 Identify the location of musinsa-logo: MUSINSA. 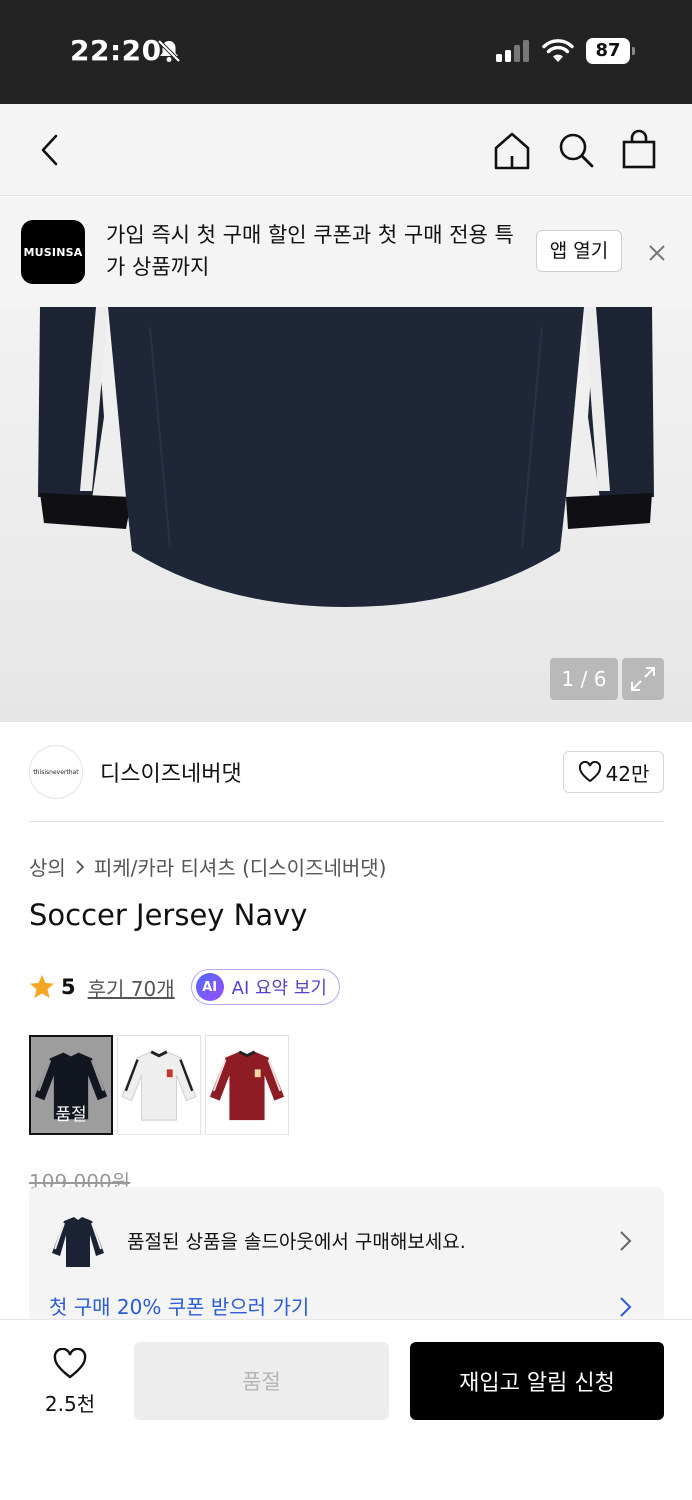
(53, 252).